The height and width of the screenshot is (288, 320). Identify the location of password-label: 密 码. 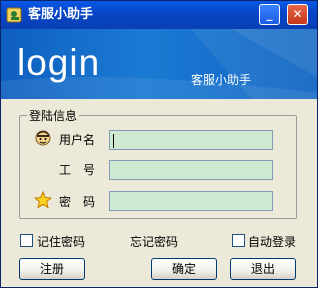
(77, 202).